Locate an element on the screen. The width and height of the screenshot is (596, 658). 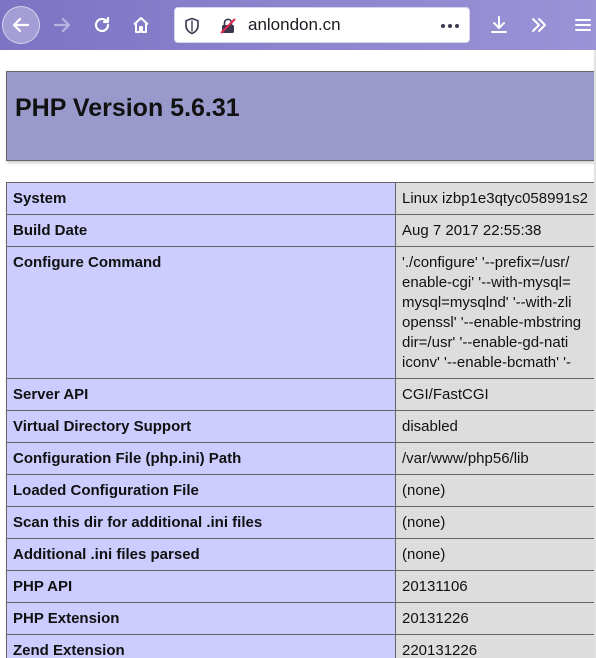
overflow-button is located at coordinates (539, 25).